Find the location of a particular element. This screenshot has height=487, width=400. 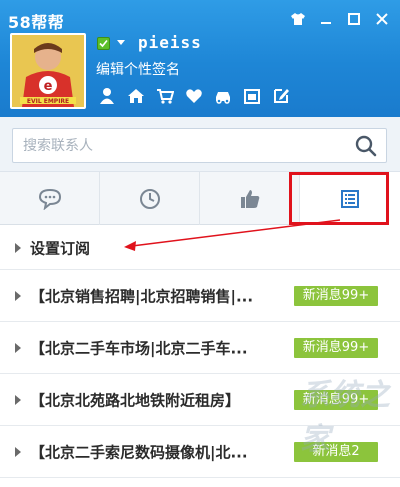

username: pieiss is located at coordinates (170, 42).